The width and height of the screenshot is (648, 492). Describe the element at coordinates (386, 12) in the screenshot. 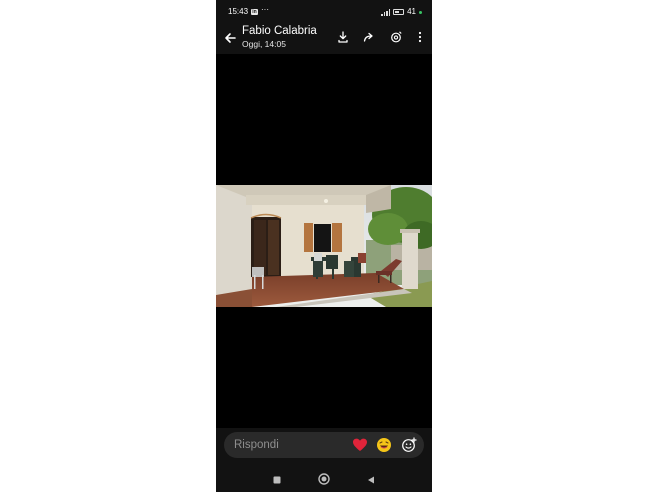

I see `signal-icon` at that location.